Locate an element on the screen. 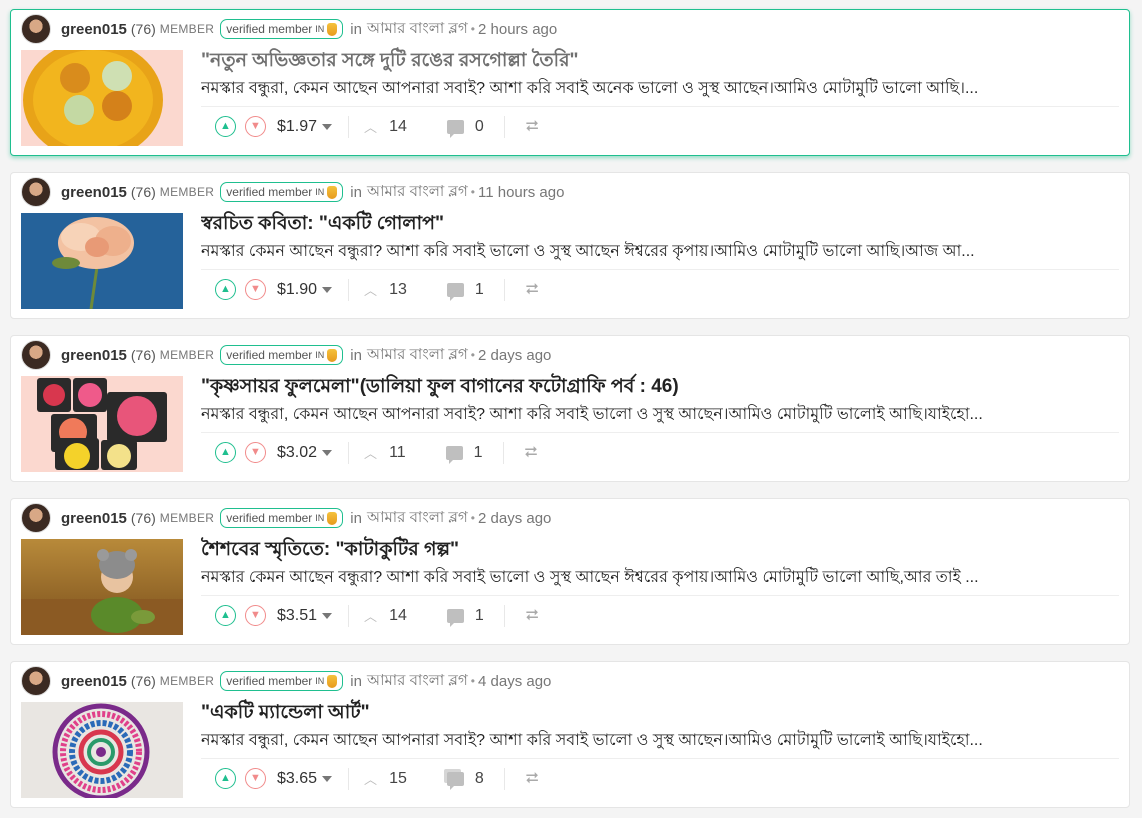 Image resolution: width=1142 pixels, height=818 pixels. payout-value: $1.90 is located at coordinates (297, 289).